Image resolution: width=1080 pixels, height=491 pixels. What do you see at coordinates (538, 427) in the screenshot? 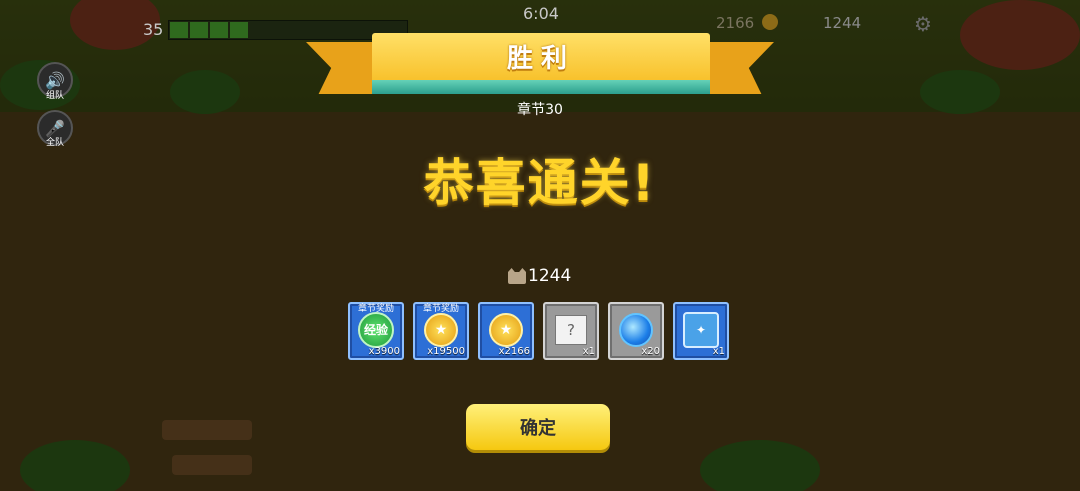
I see `confirm-button: 确定` at bounding box center [538, 427].